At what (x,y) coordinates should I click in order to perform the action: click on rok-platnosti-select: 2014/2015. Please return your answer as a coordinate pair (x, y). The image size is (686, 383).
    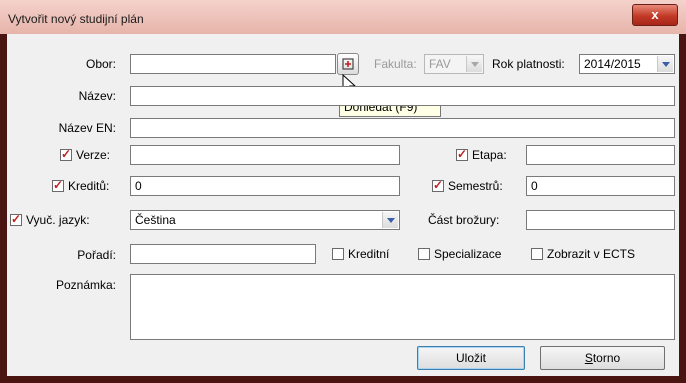
    Looking at the image, I should click on (627, 64).